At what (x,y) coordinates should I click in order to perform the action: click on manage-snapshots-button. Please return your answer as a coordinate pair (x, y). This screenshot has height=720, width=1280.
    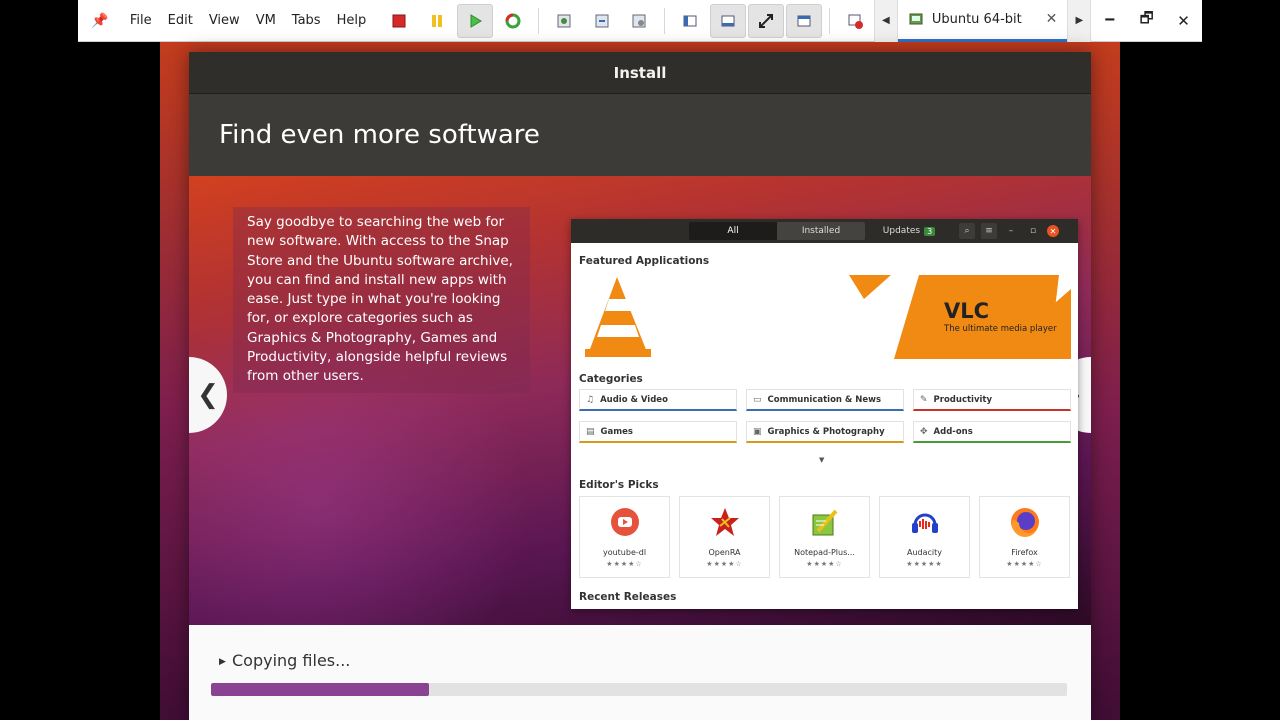
    Looking at the image, I should click on (640, 21).